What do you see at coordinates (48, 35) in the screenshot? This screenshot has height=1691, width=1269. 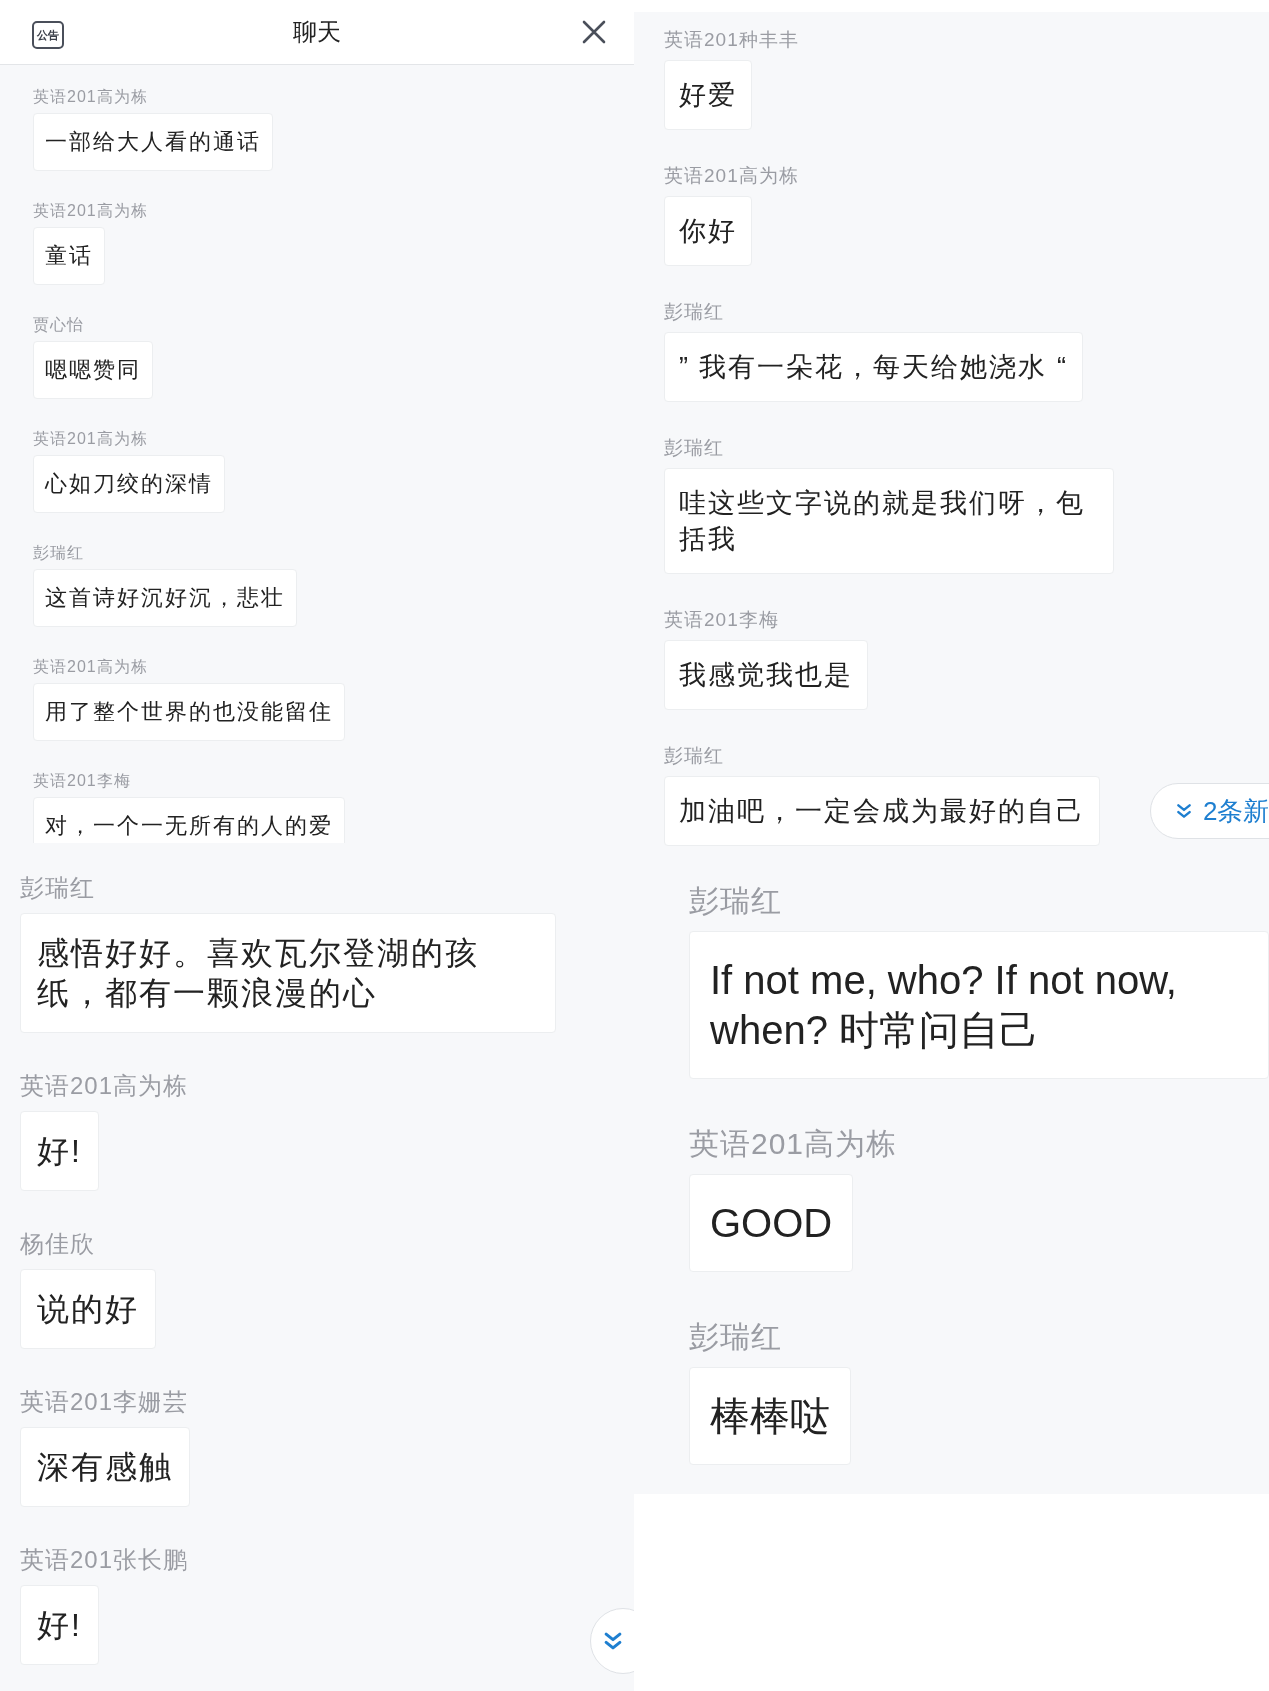 I see `announcement-button: 公告` at bounding box center [48, 35].